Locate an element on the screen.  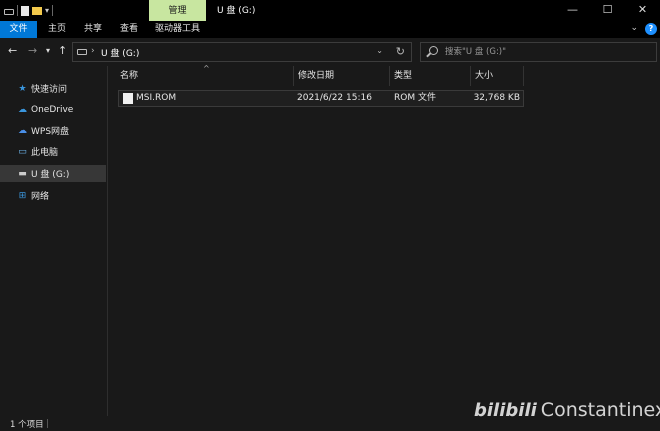
sidebar-item-label: 快速访问 is located at coordinates (49, 90).